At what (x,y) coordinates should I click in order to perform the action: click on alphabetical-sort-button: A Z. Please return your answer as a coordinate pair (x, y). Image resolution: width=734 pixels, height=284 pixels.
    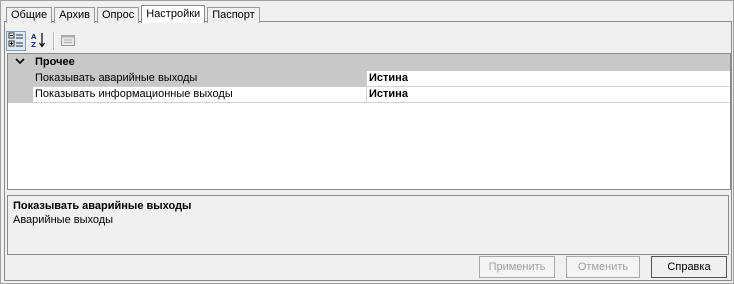
    Looking at the image, I should click on (38, 41).